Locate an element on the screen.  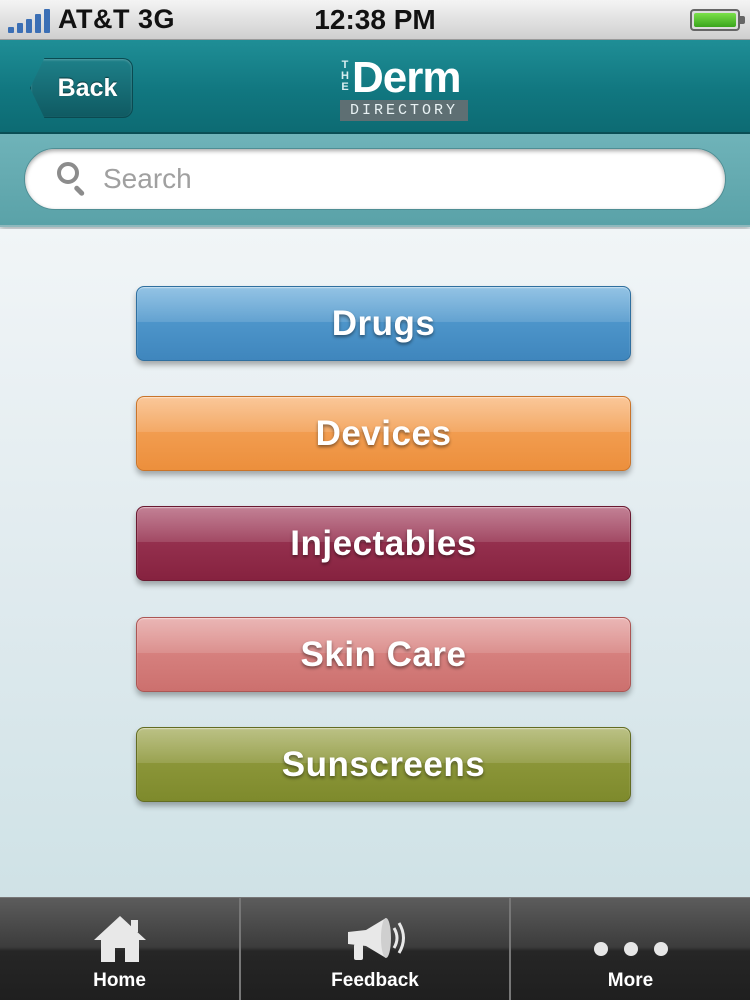
tab-feedback: Feedback is located at coordinates (376, 949).